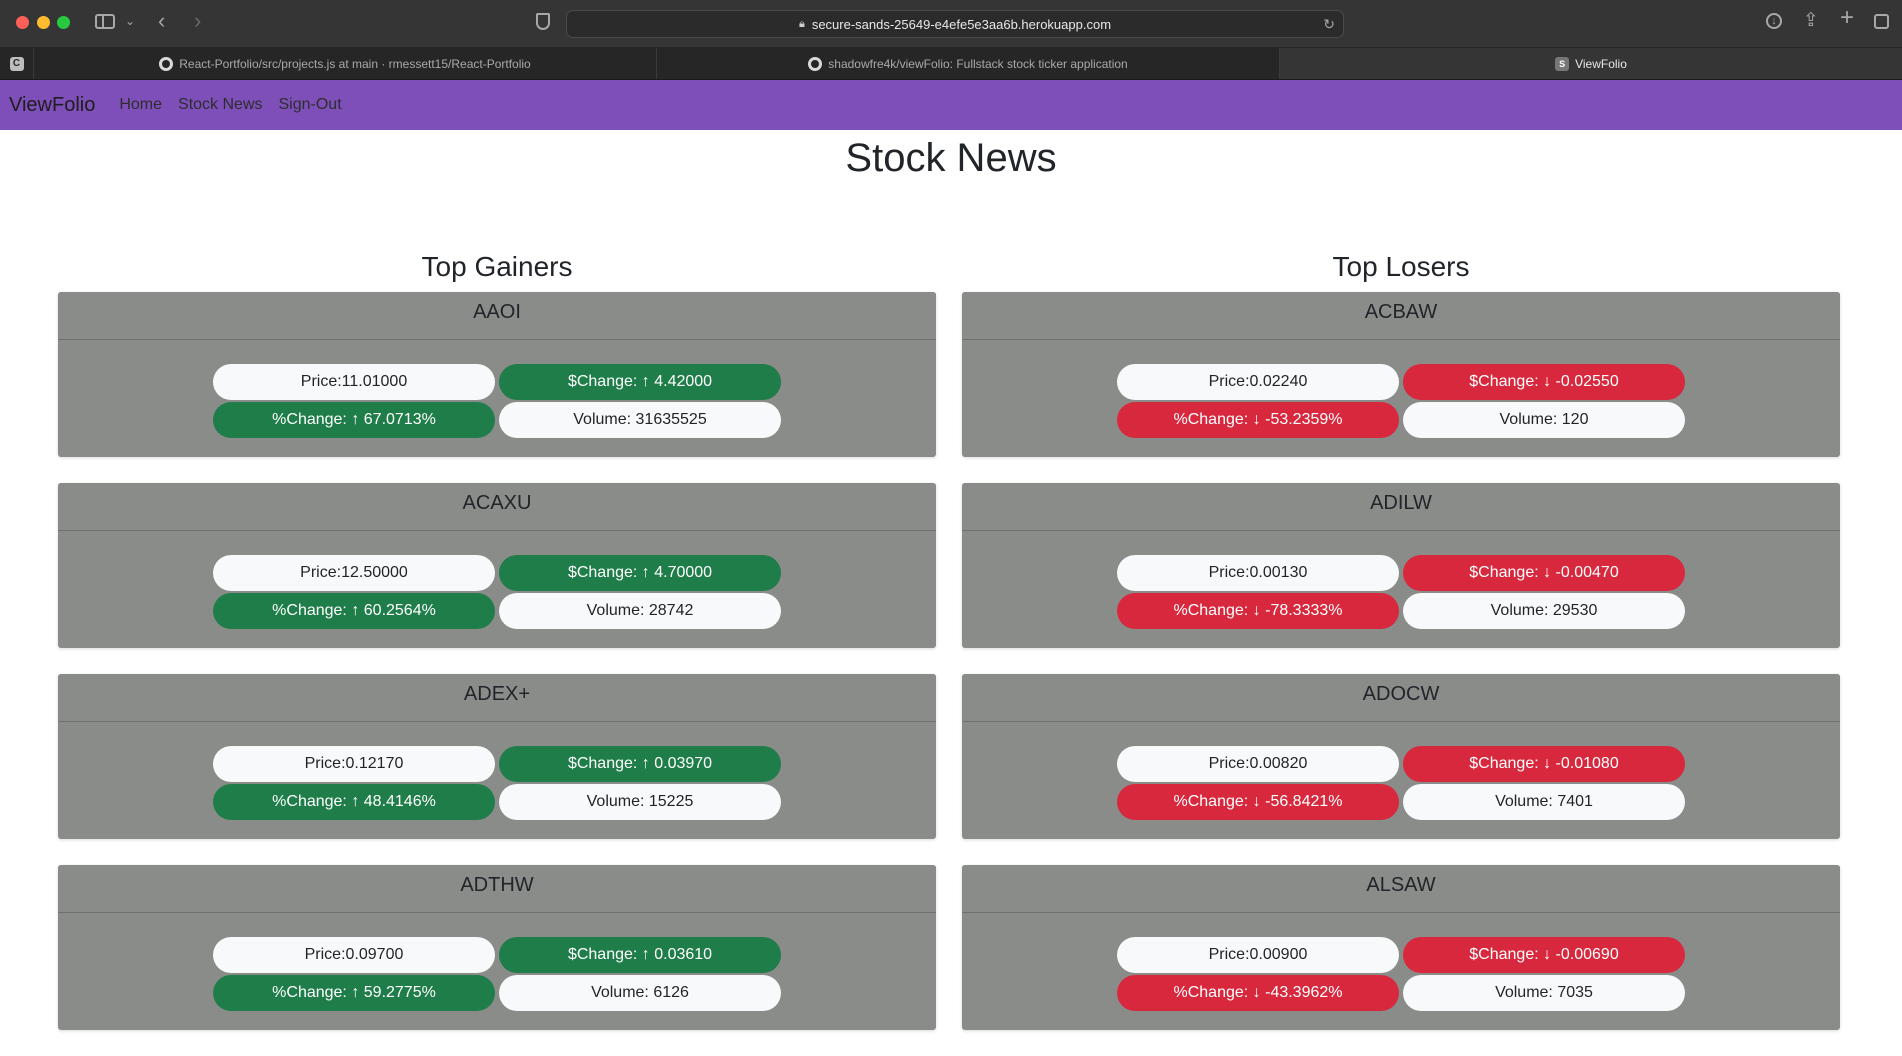 This screenshot has width=1902, height=1056. I want to click on pinned-tab: C, so click(17, 63).